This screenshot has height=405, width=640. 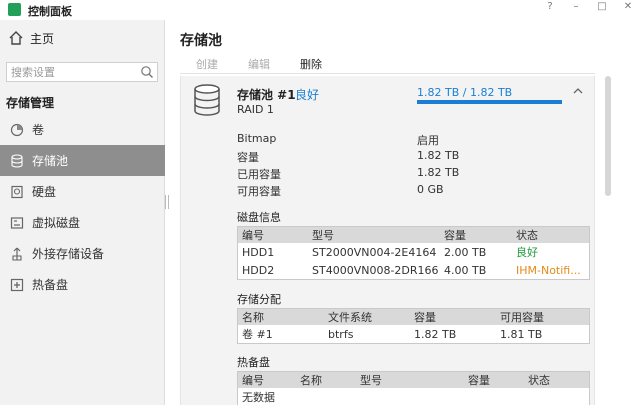 I want to click on table-cell: ST2000VN004-2E4164, so click(x=374, y=252).